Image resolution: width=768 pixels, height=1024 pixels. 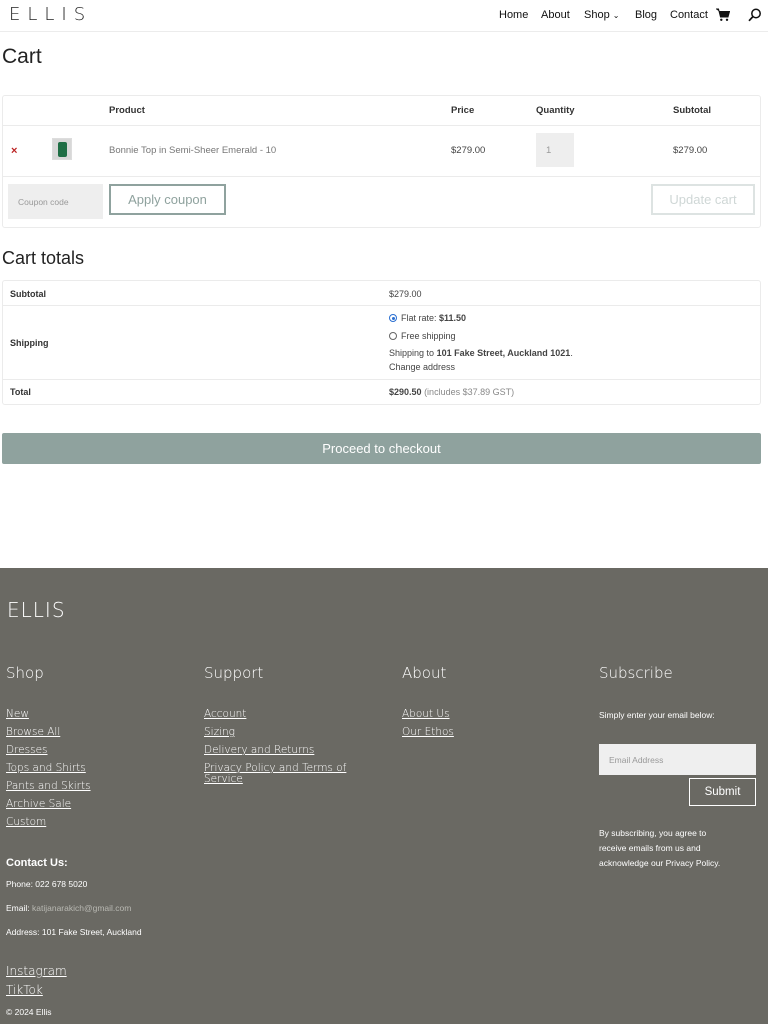 What do you see at coordinates (33, 732) in the screenshot?
I see `footer-link-browse-all: Browse All` at bounding box center [33, 732].